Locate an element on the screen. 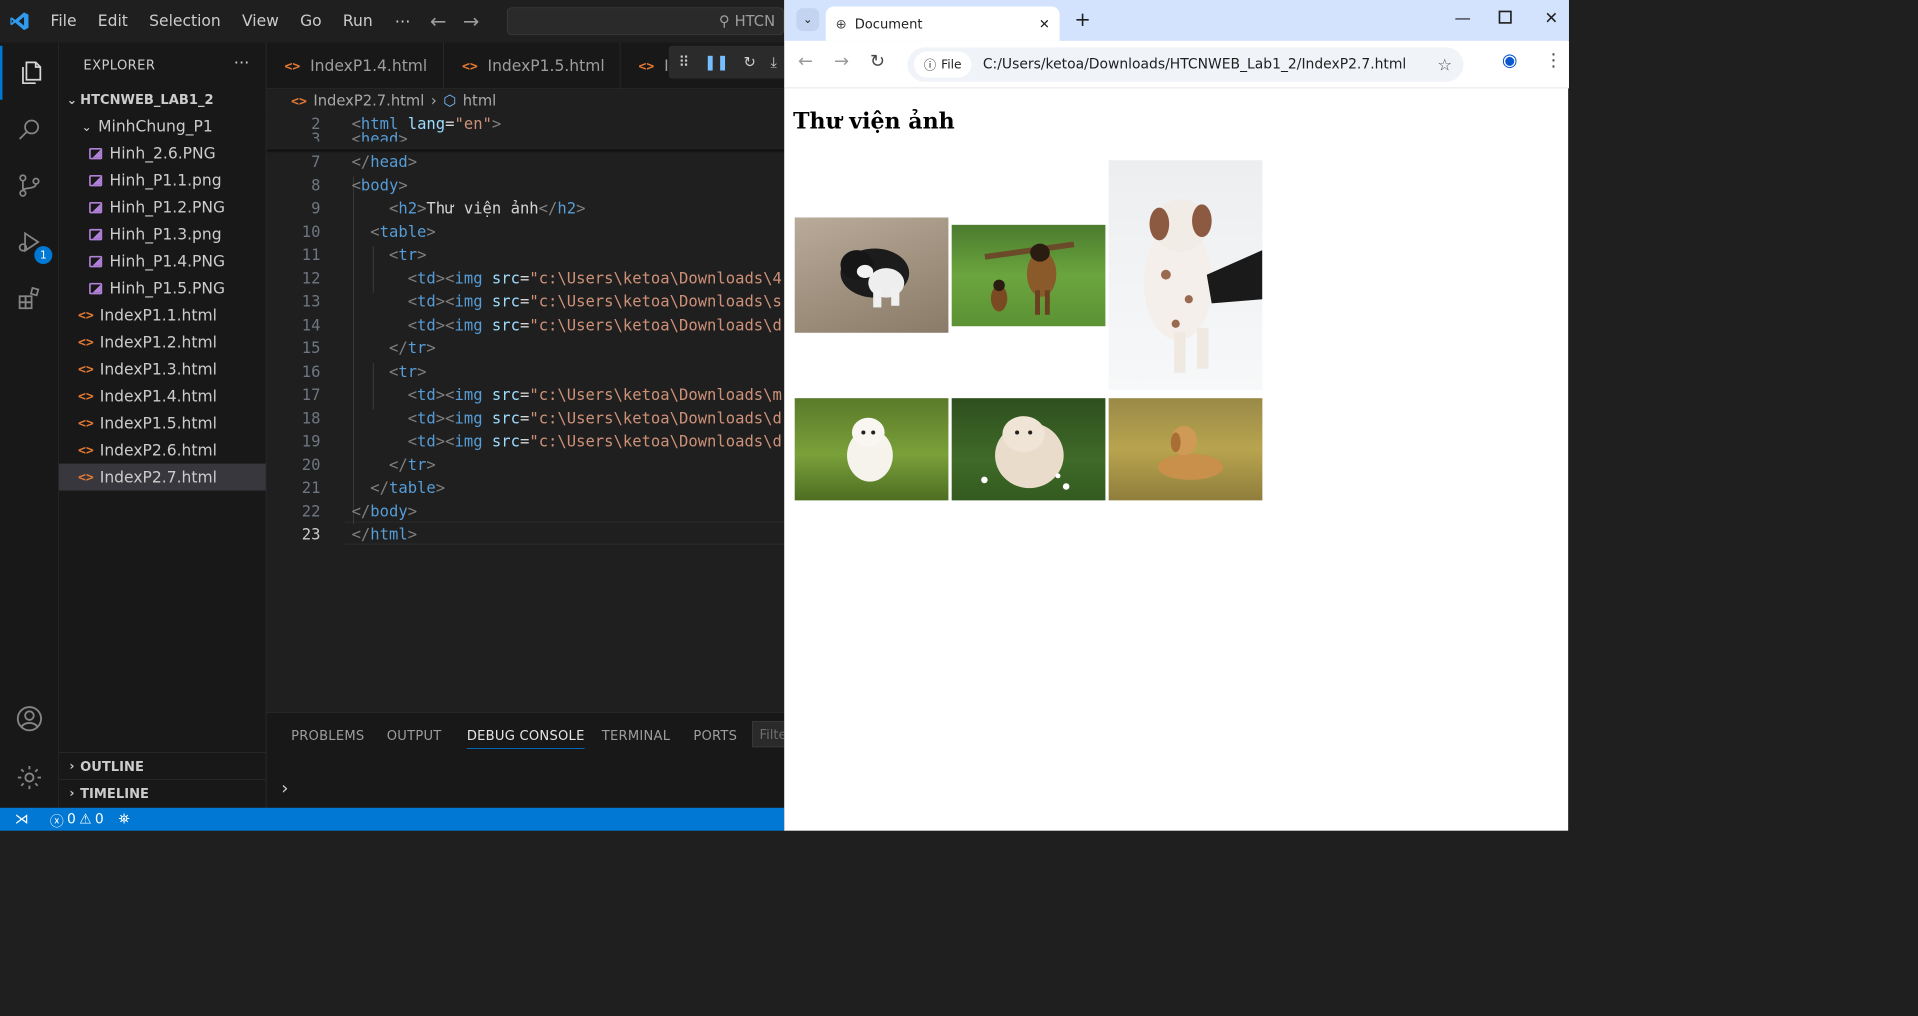  menu-edit: Edit is located at coordinates (112, 21).